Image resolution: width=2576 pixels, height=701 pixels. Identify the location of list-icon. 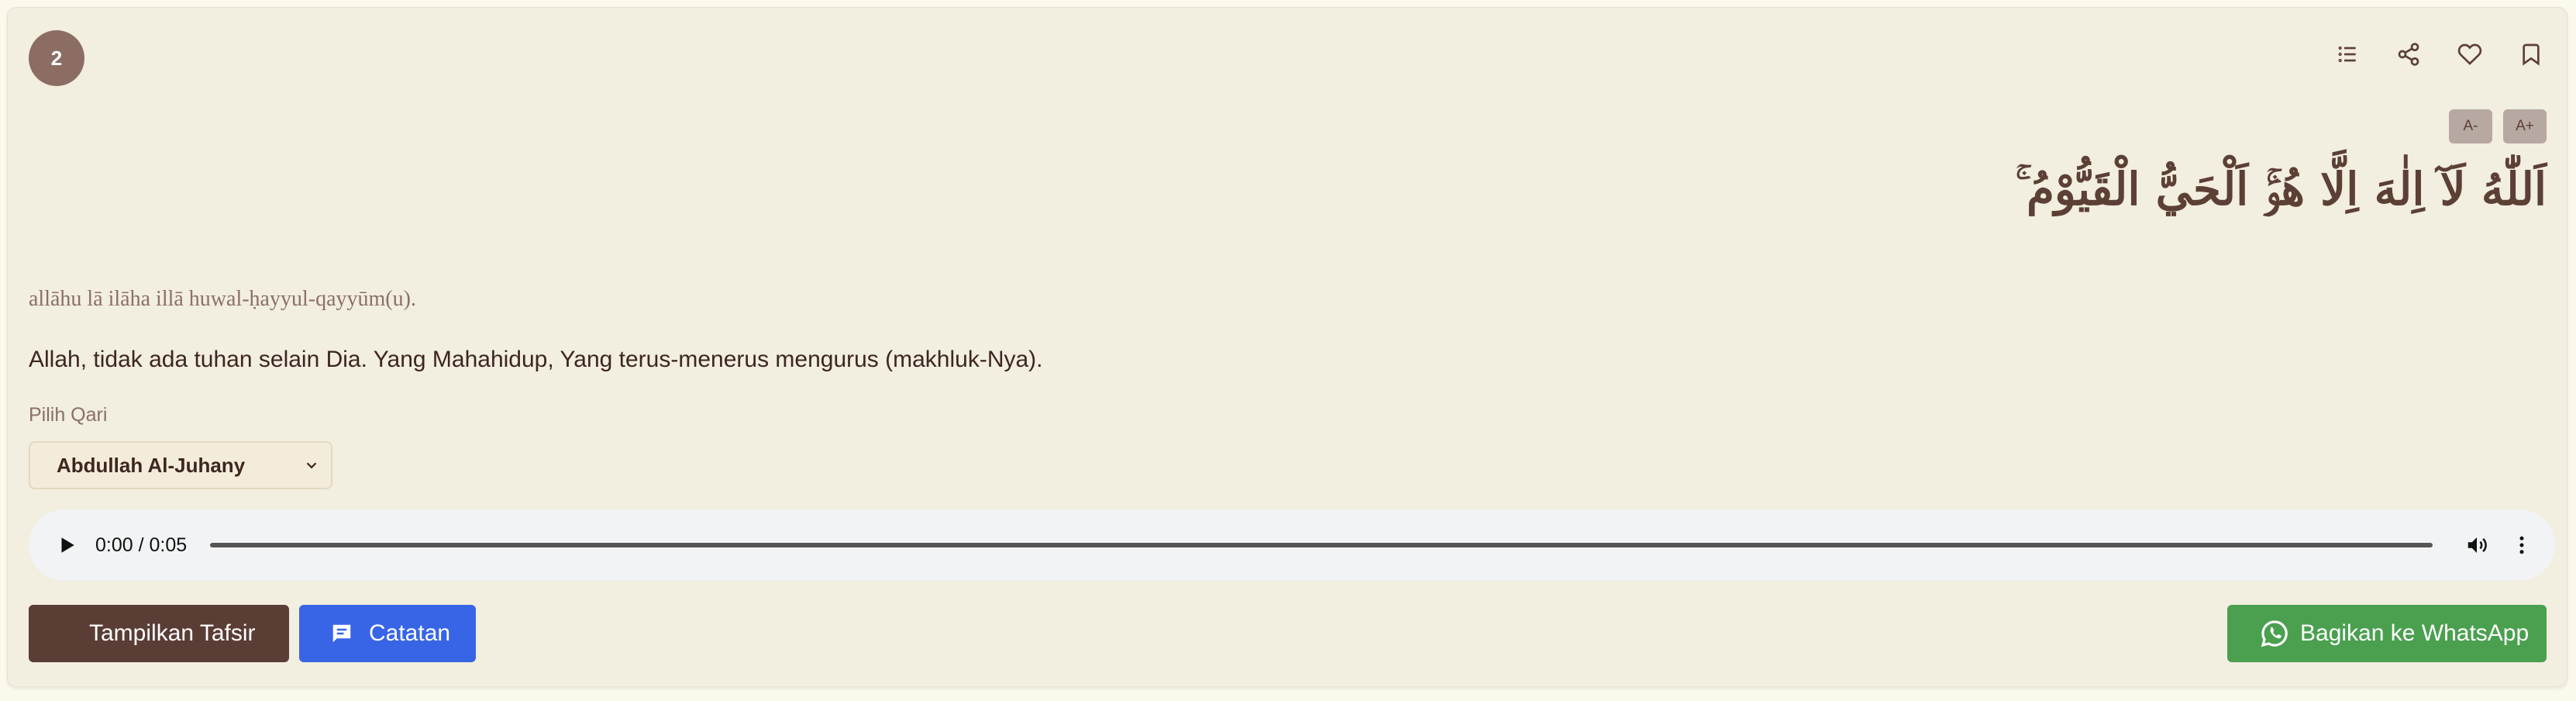
(2347, 54).